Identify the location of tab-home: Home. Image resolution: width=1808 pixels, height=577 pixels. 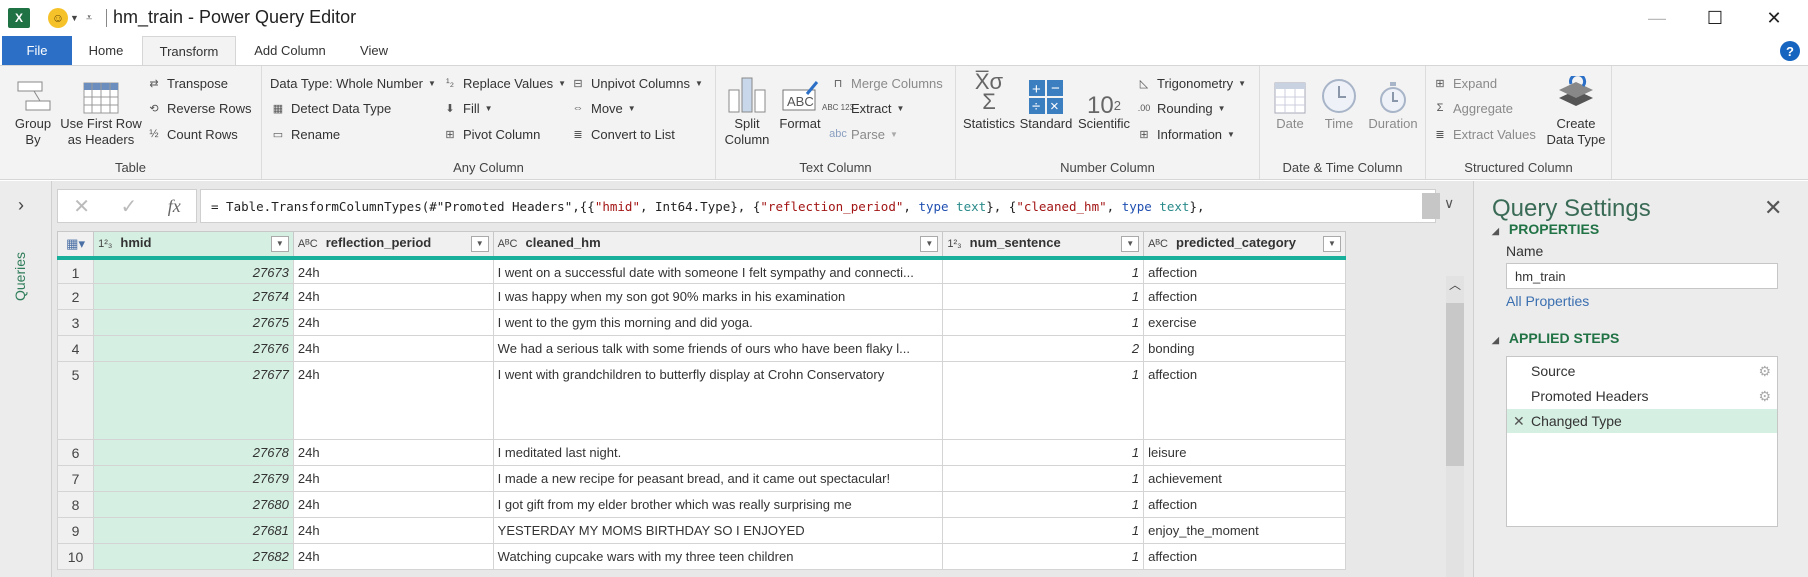
(106, 50).